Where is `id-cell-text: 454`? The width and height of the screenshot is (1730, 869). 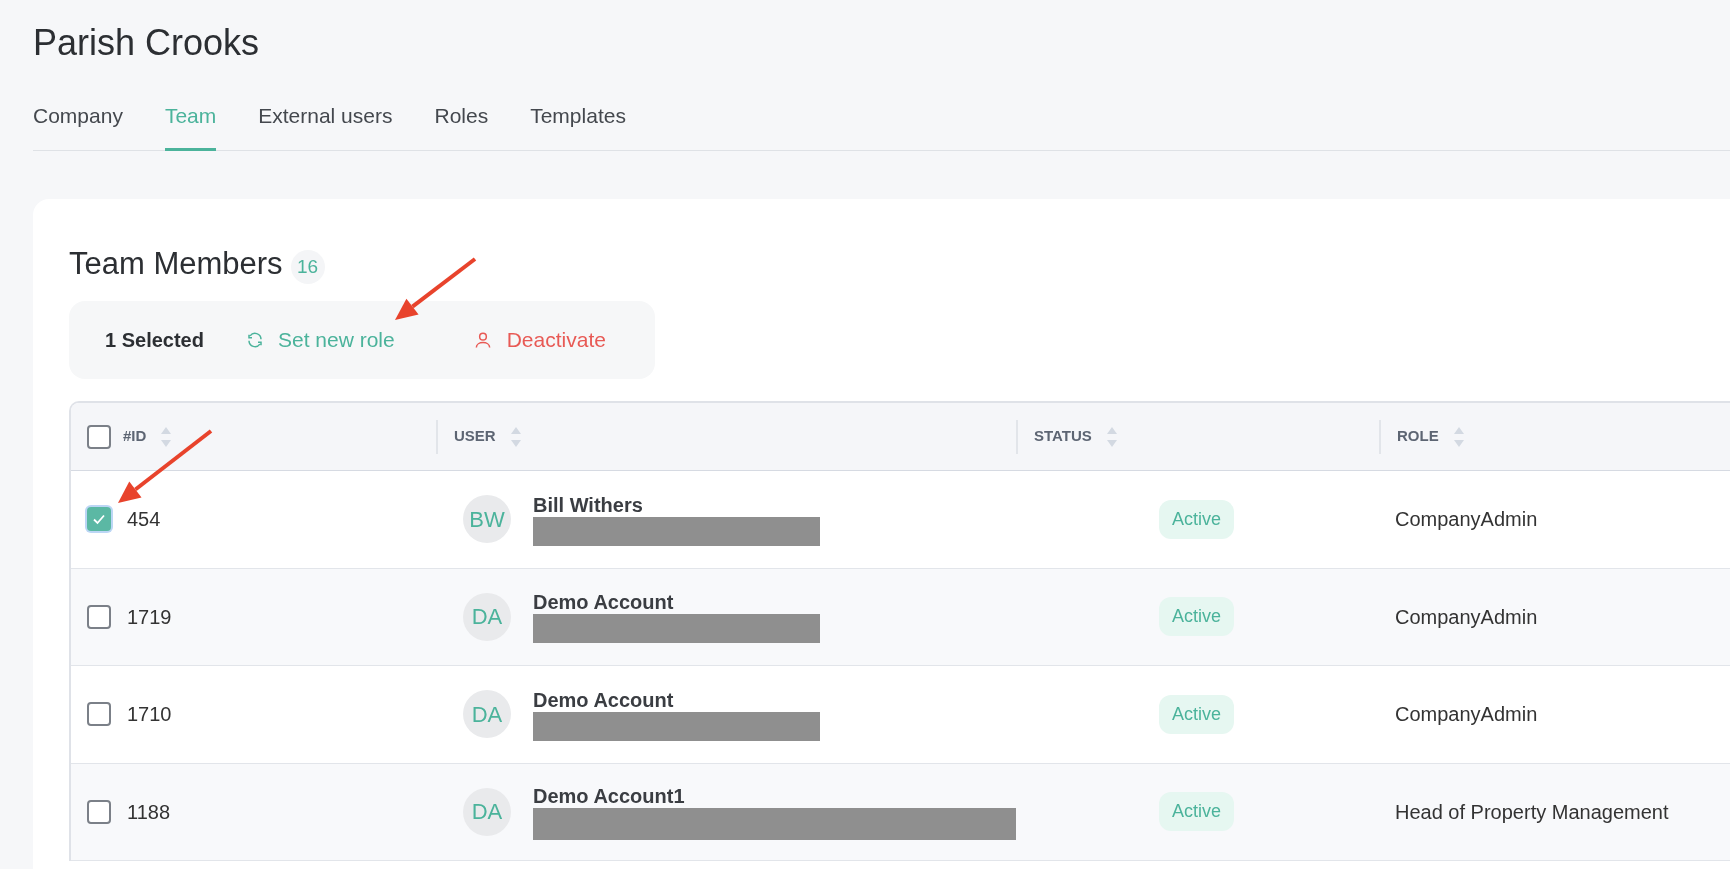
id-cell-text: 454 is located at coordinates (144, 520).